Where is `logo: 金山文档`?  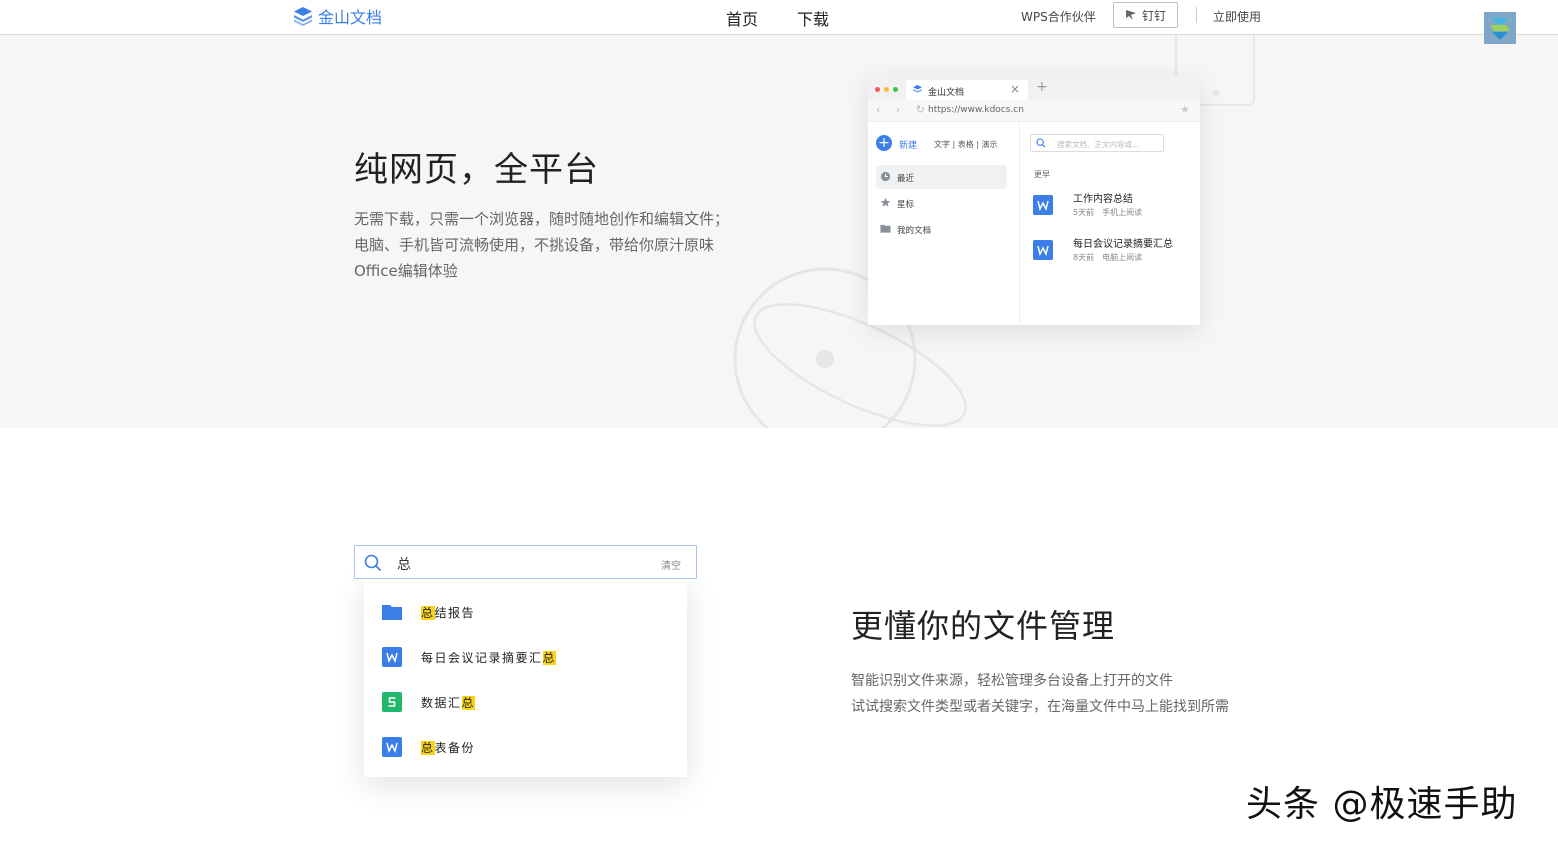
logo: 金山文档 is located at coordinates (337, 16).